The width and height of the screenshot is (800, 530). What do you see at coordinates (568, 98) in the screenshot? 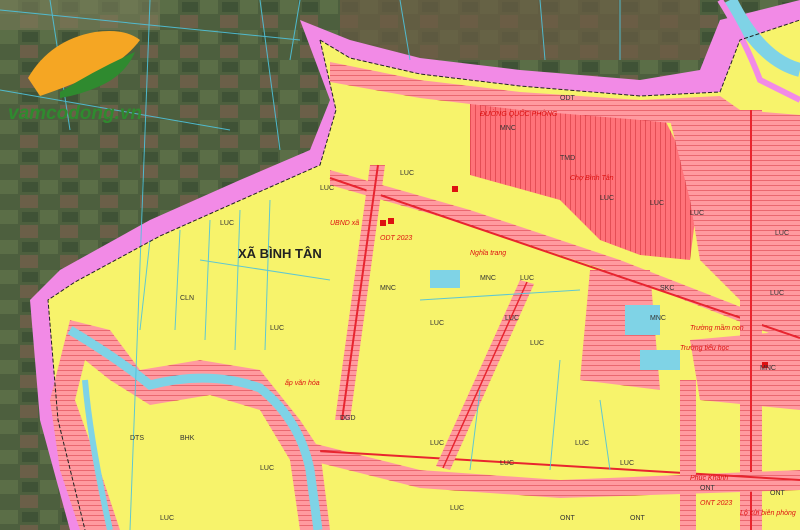
I see `land-code-odt: ODT` at bounding box center [568, 98].